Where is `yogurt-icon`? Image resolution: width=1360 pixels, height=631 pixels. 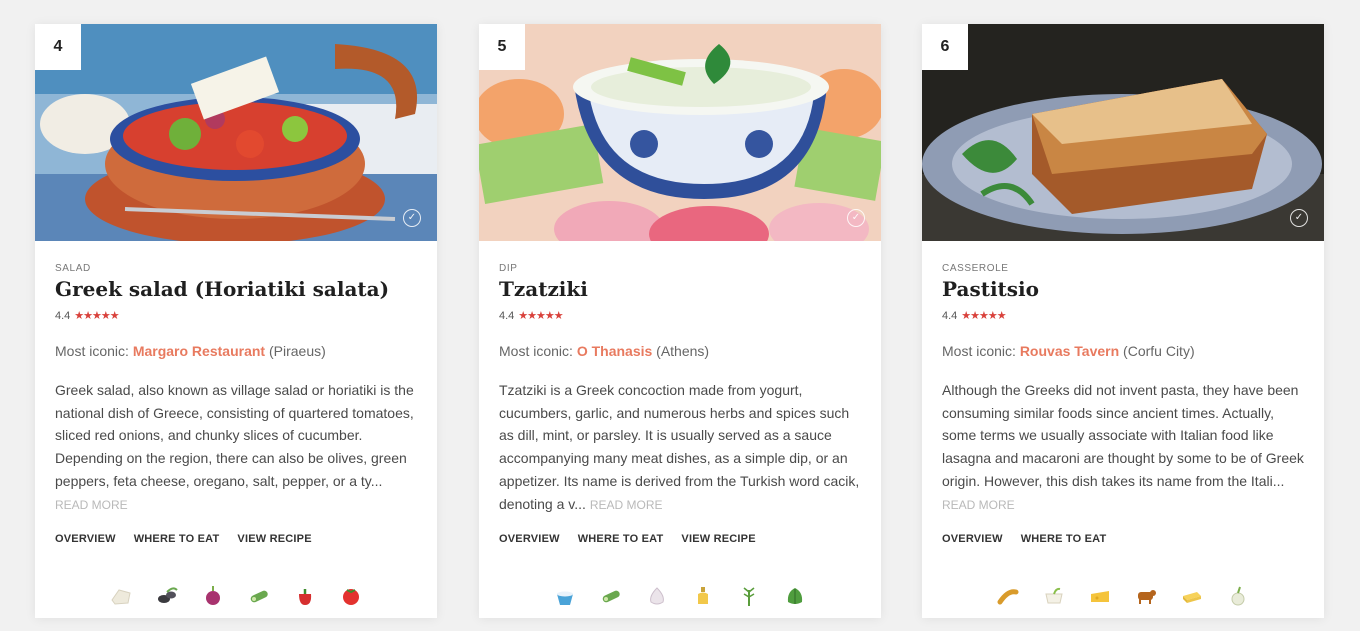 yogurt-icon is located at coordinates (565, 596).